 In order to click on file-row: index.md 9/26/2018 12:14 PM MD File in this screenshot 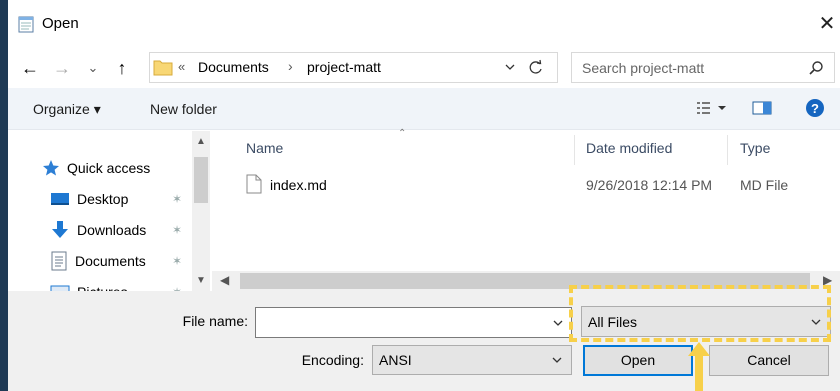, I will do `click(526, 186)`.